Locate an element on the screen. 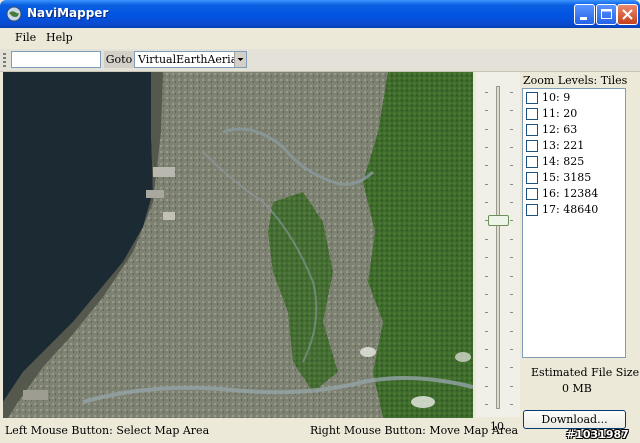  zoom-level-label: 10: 9 is located at coordinates (556, 97).